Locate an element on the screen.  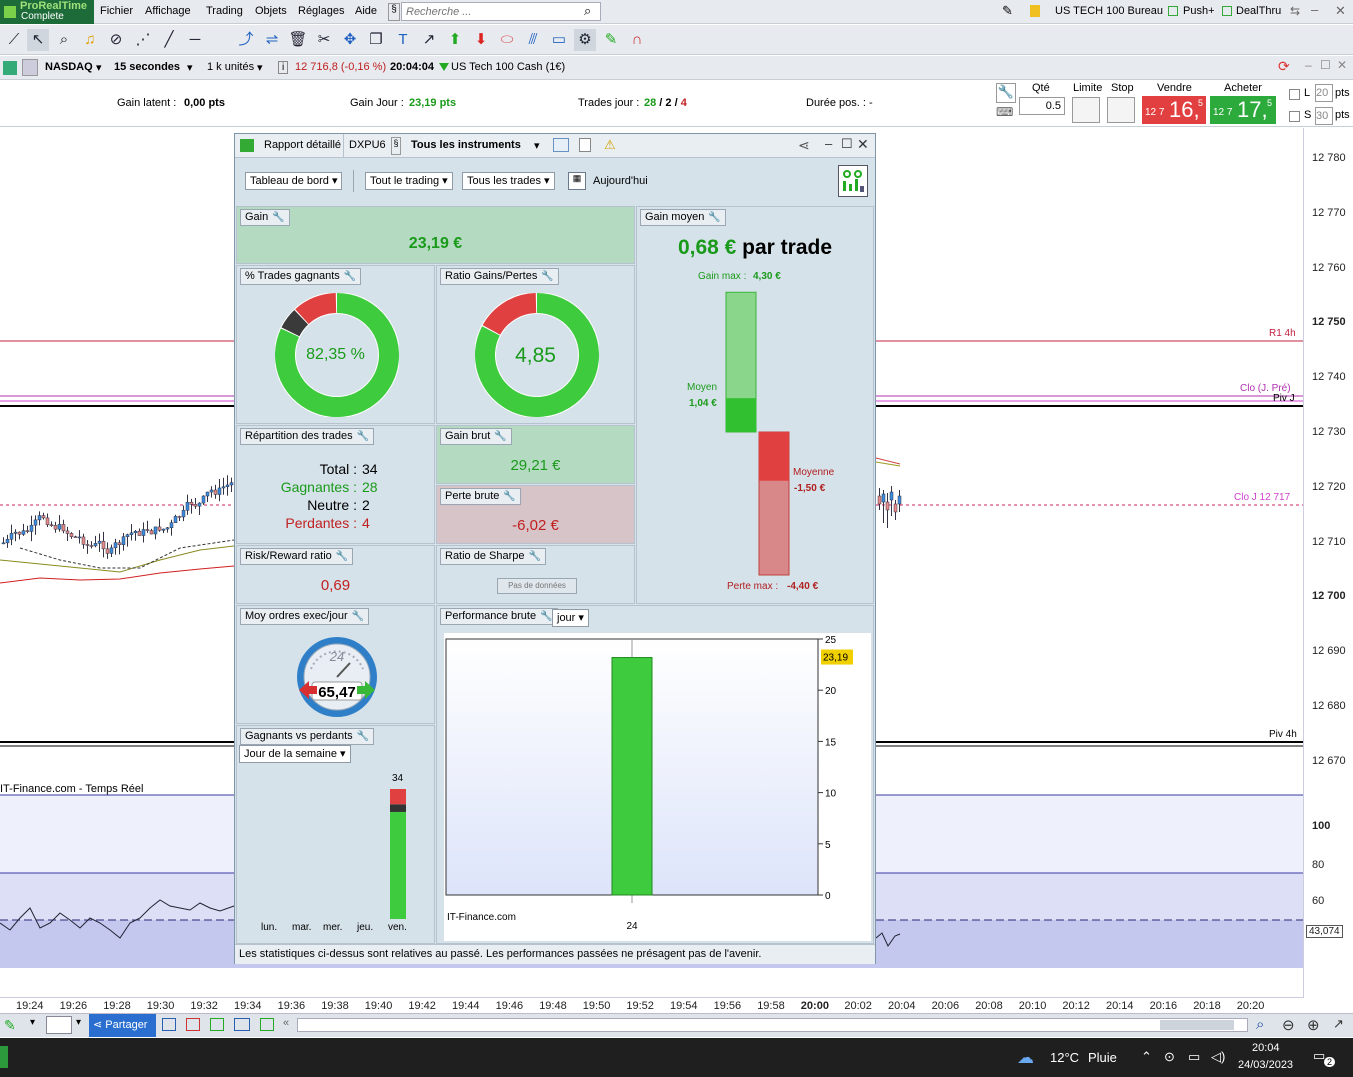
l-input is located at coordinates (1324, 93).